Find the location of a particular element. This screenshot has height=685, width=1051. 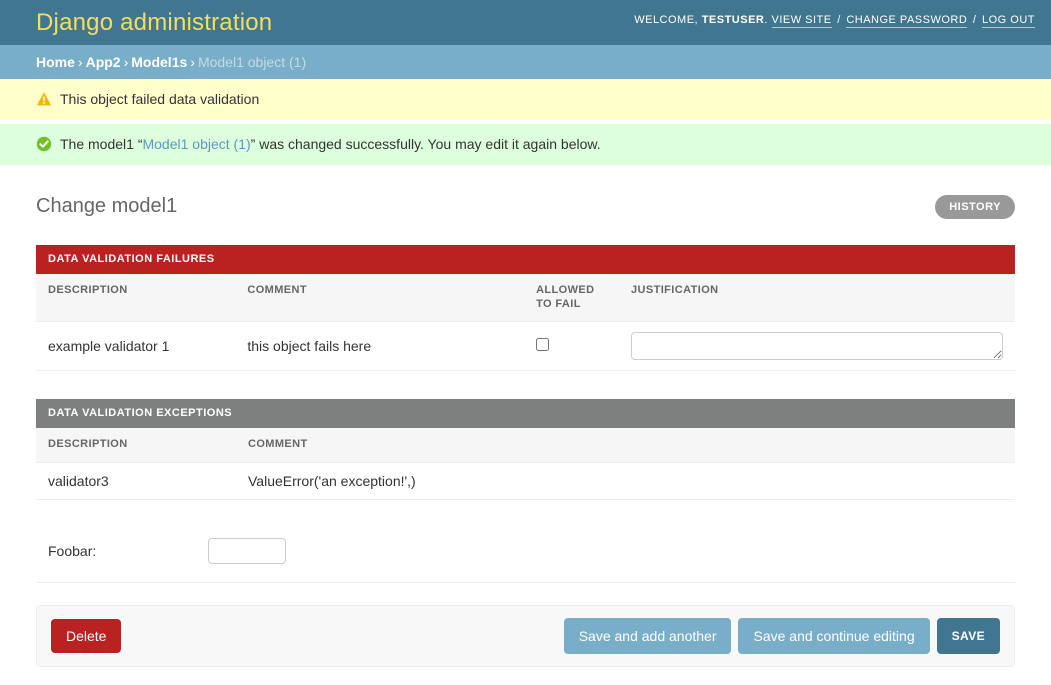

justification-textarea is located at coordinates (817, 346).